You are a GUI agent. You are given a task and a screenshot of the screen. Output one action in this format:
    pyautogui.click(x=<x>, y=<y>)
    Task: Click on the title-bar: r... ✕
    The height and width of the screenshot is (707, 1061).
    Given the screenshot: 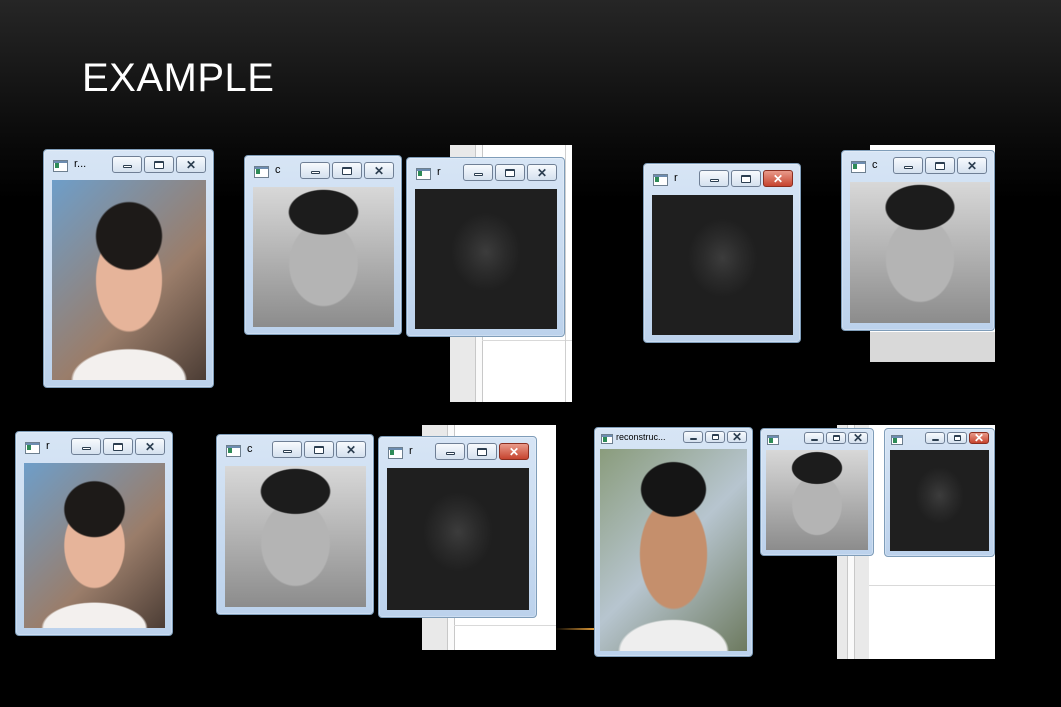 What is the action you would take?
    pyautogui.click(x=128, y=165)
    